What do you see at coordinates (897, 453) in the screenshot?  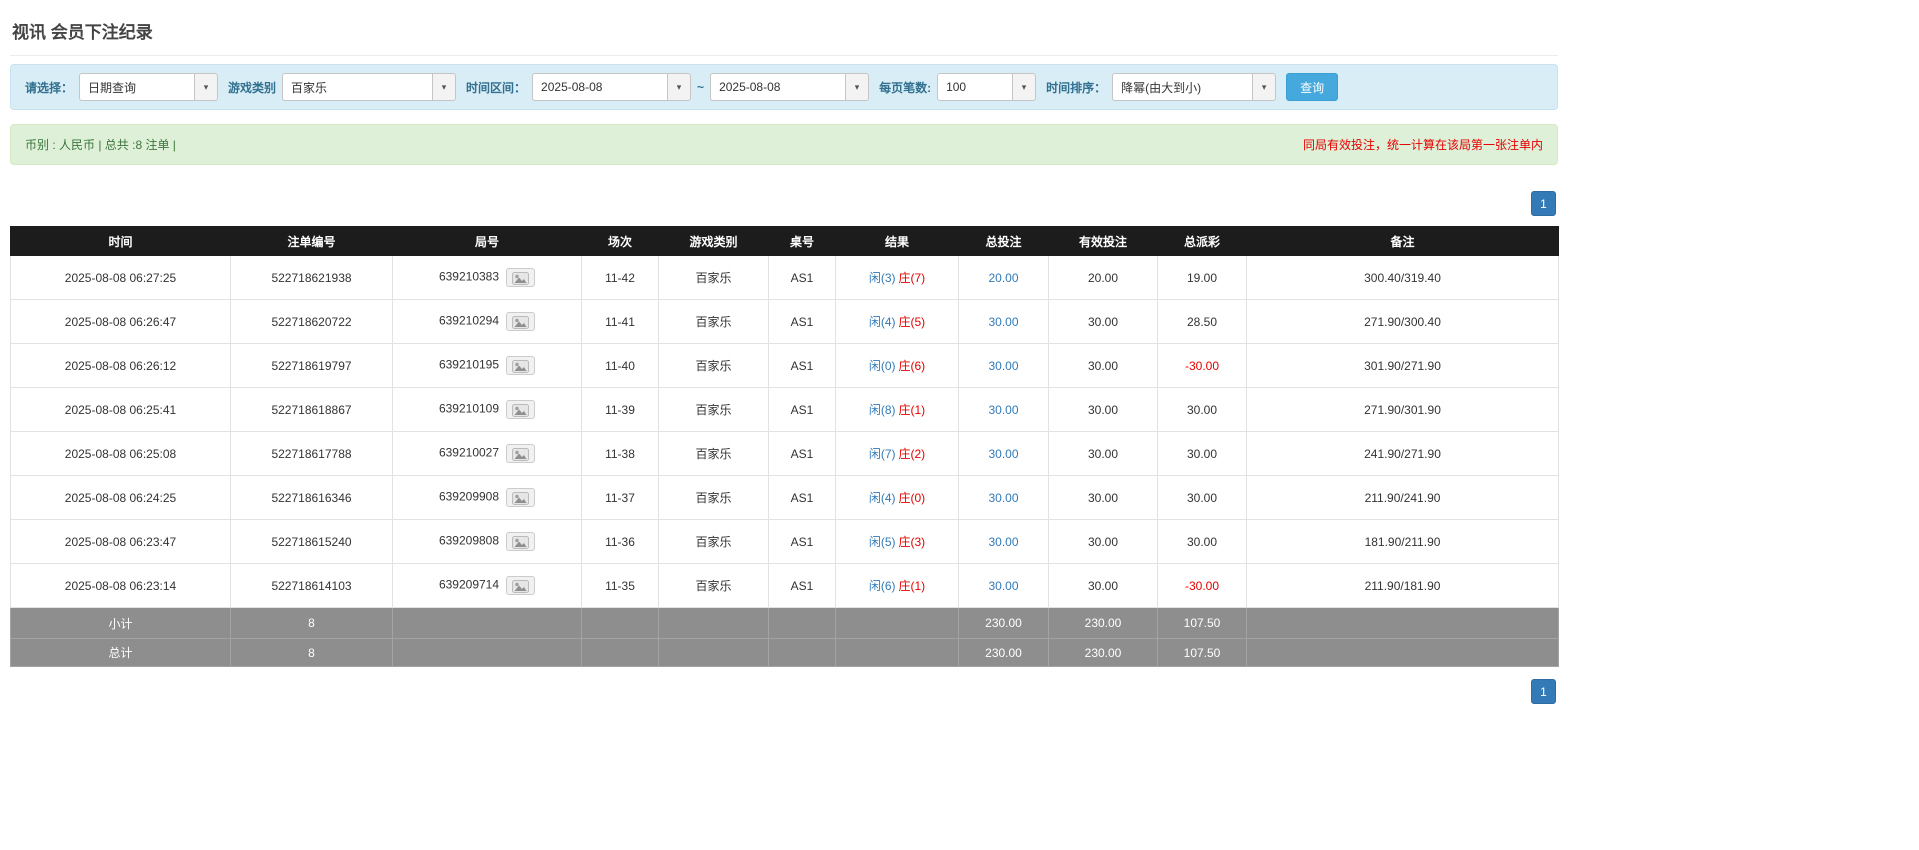 I see `cell-result: 闲(7) 庄(2)` at bounding box center [897, 453].